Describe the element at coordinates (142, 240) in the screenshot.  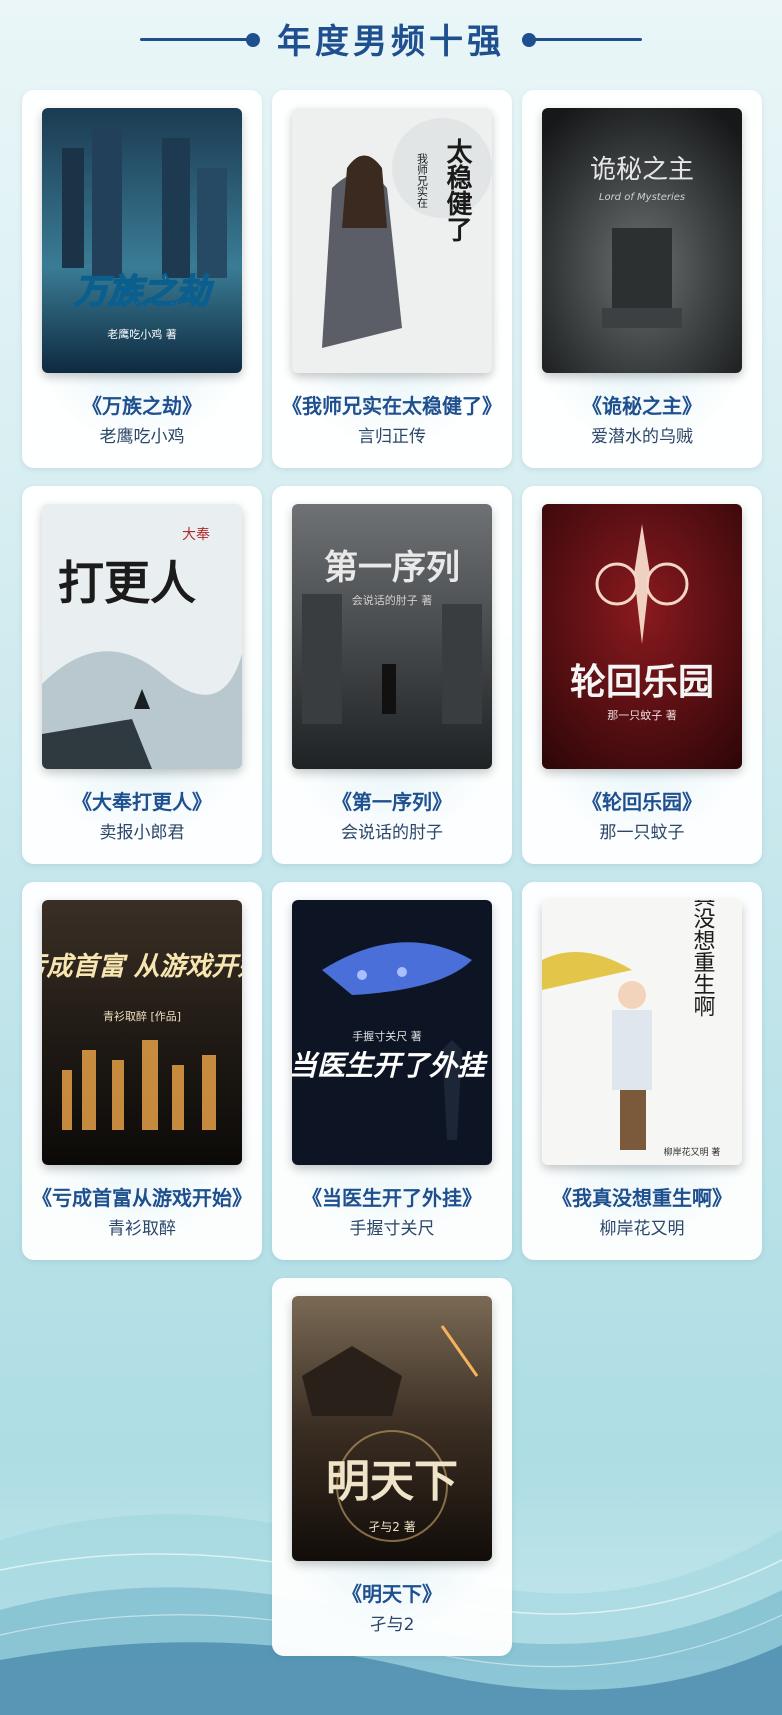
I see `book-cover: 万族之劫 老鹰吃小鸡 著` at that location.